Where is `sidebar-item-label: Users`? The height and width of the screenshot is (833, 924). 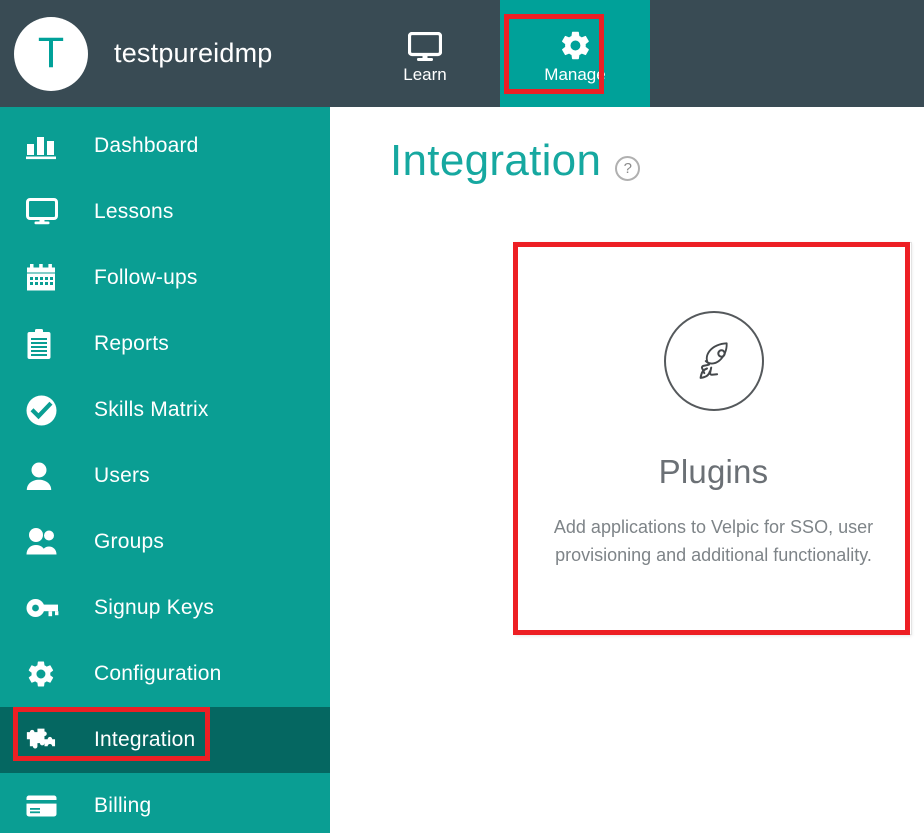 sidebar-item-label: Users is located at coordinates (122, 475).